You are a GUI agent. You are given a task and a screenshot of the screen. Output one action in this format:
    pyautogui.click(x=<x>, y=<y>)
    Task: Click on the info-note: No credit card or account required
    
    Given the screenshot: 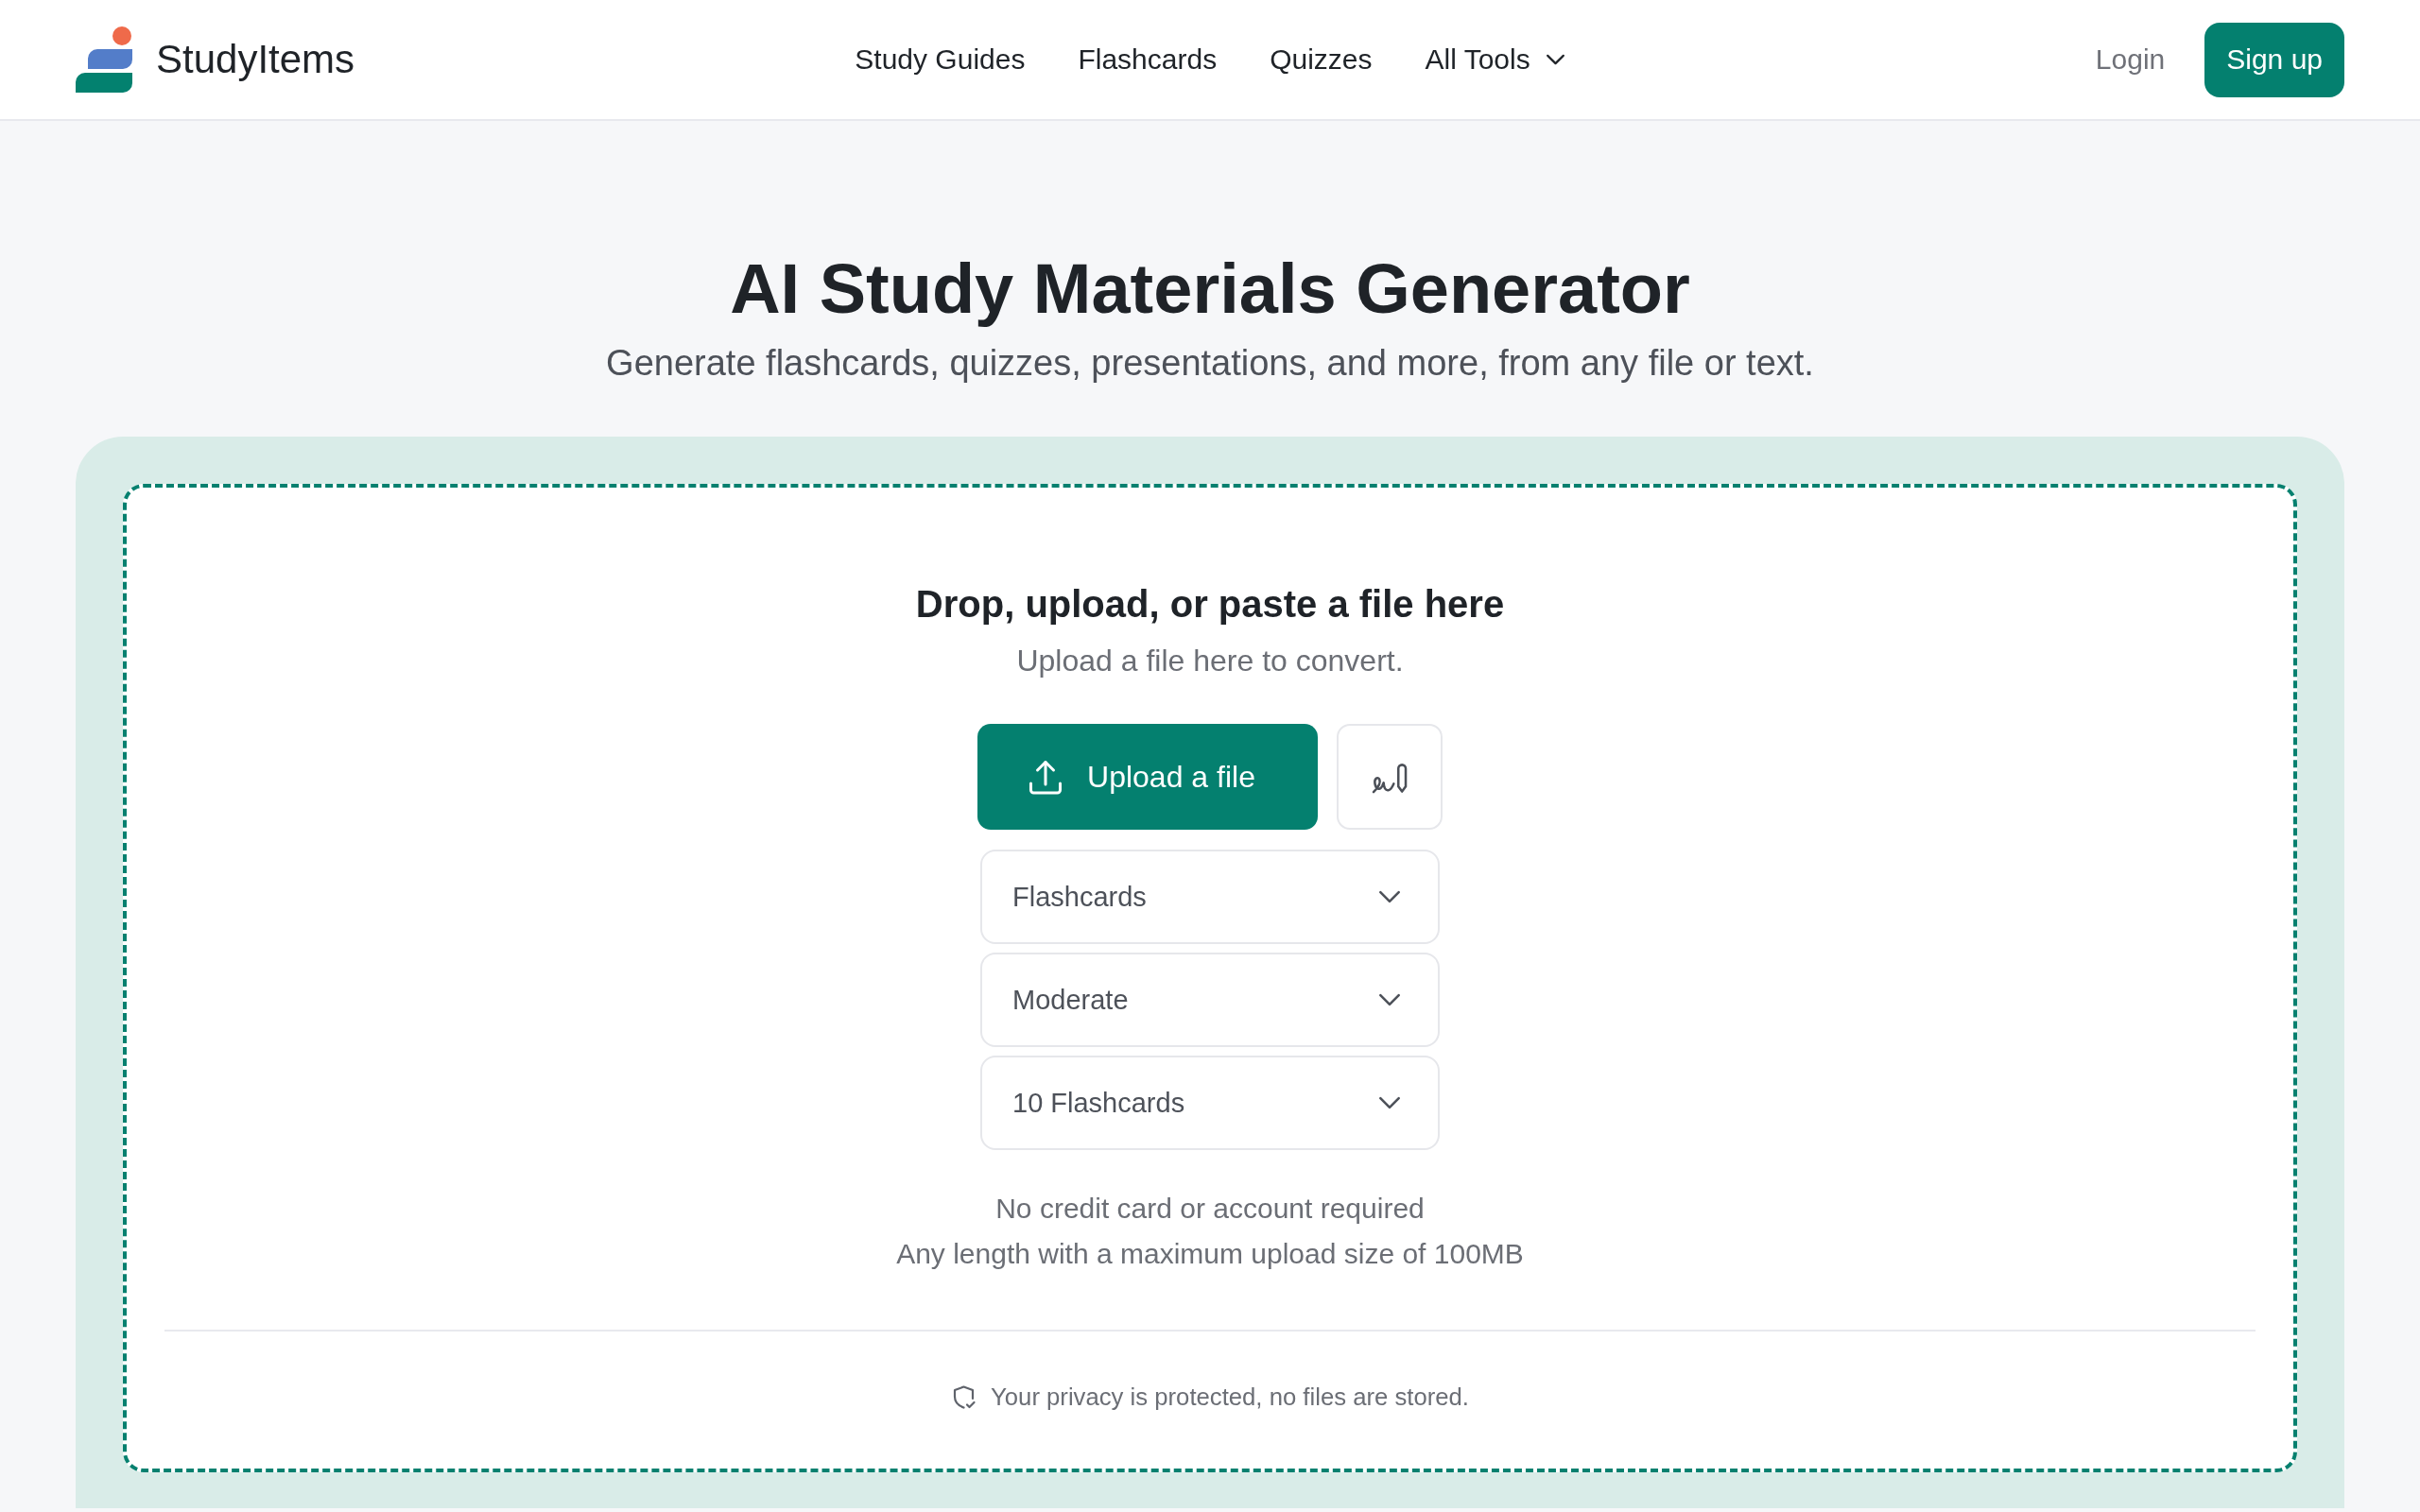 What is the action you would take?
    pyautogui.click(x=1210, y=1209)
    